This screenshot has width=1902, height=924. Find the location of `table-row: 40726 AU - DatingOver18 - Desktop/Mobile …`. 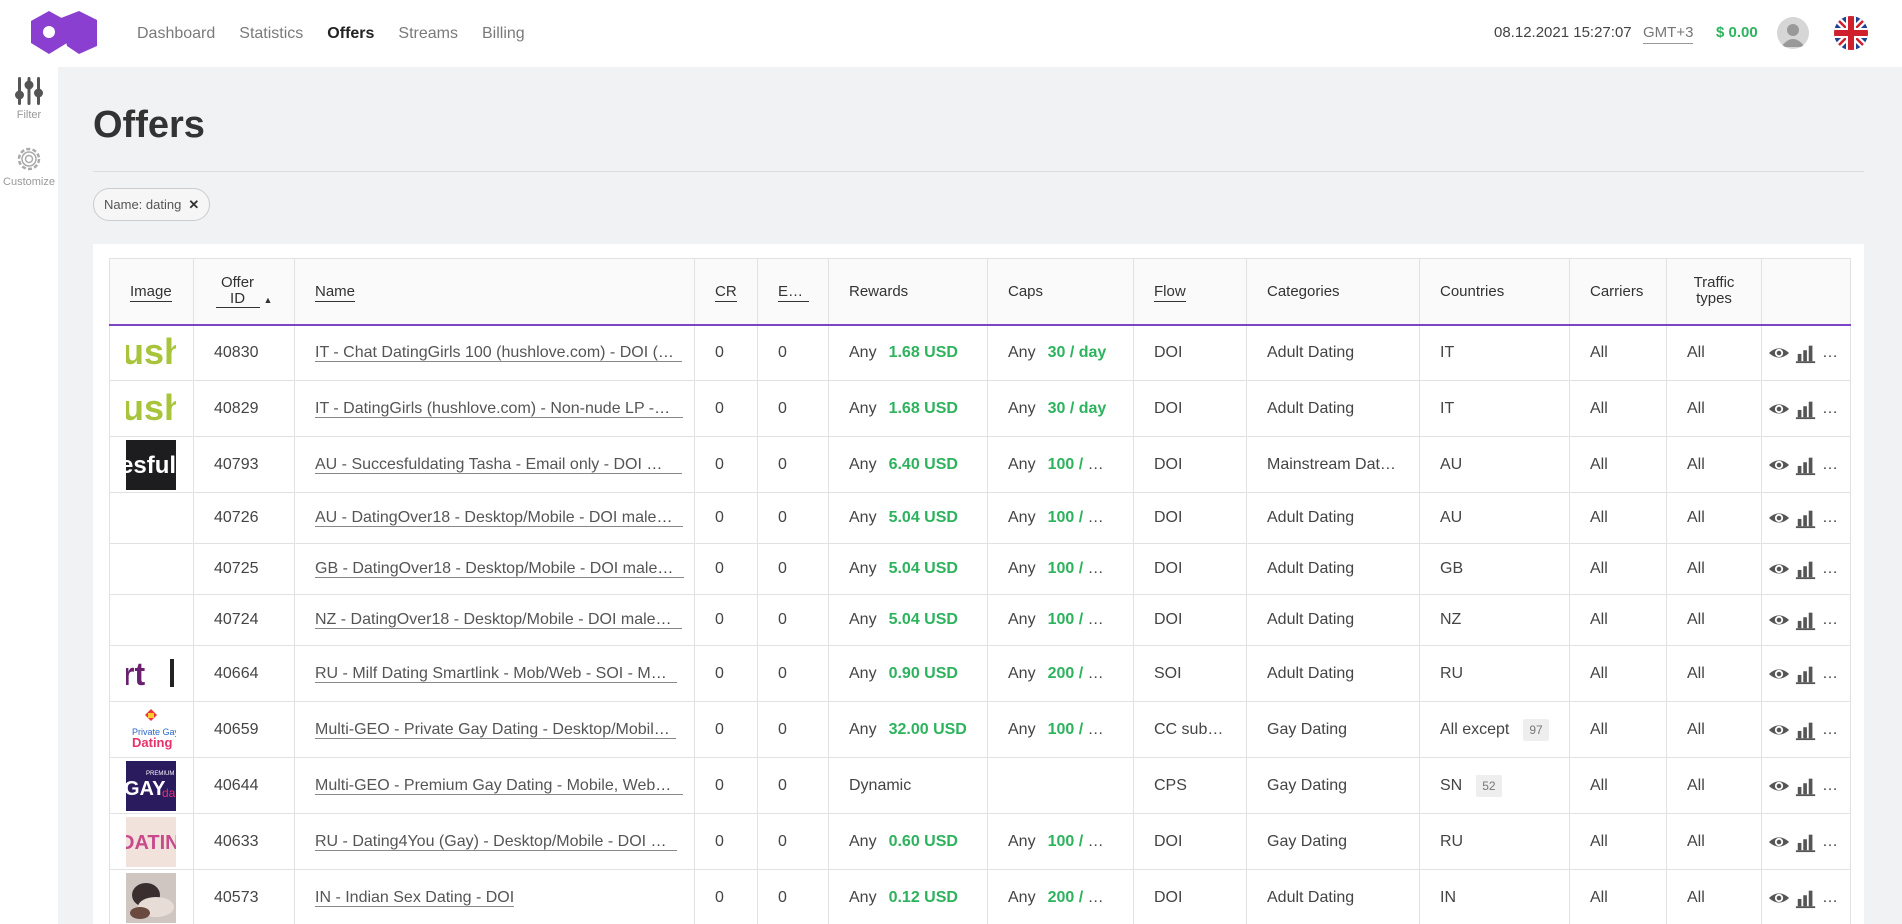

table-row: 40726 AU - DatingOver18 - Desktop/Mobile … is located at coordinates (980, 518).